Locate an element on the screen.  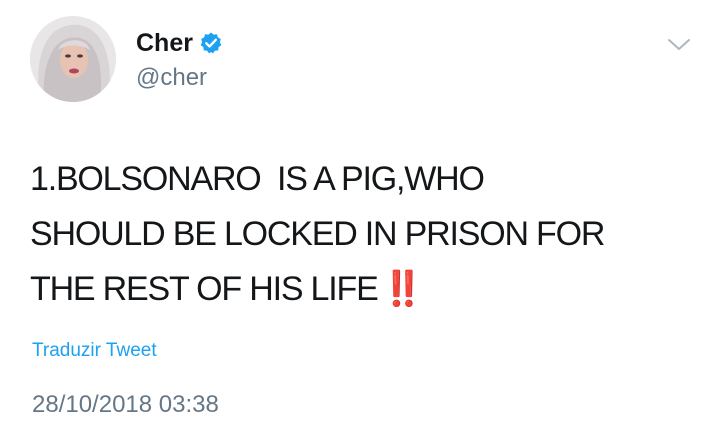
author-name-row: Cher is located at coordinates (179, 43).